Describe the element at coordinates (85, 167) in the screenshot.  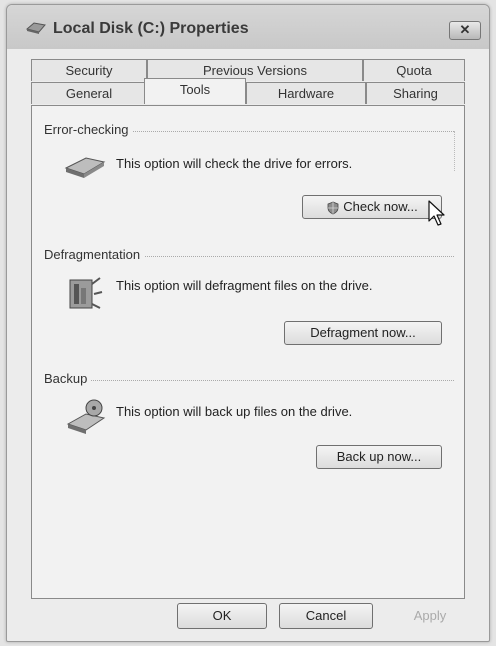
I see `disk-check-icon` at that location.